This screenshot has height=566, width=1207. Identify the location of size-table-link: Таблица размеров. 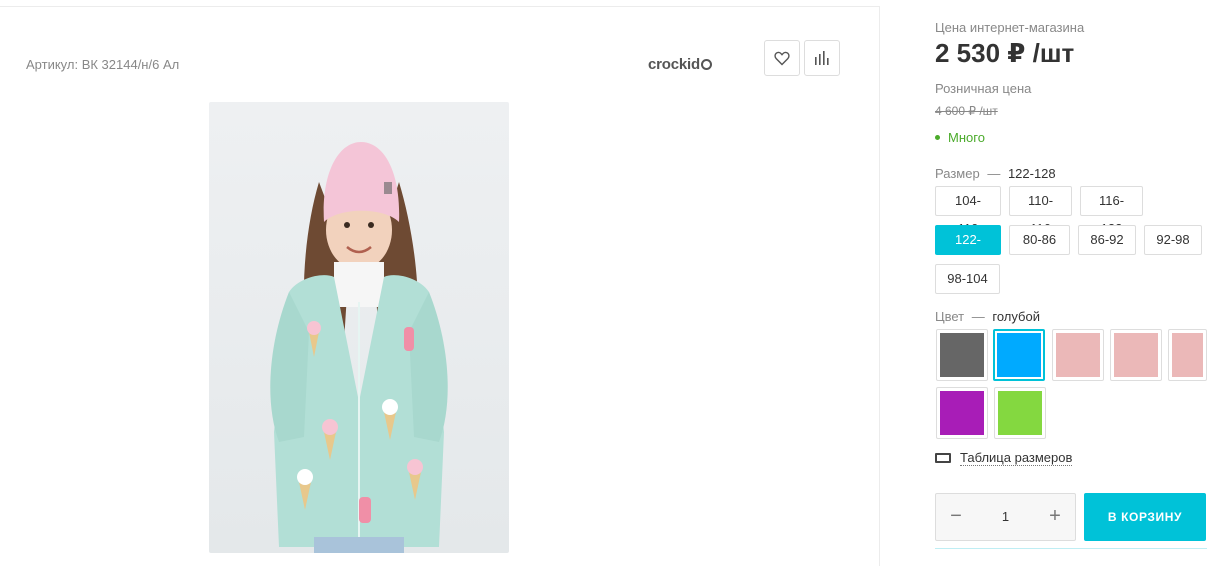
(1004, 458).